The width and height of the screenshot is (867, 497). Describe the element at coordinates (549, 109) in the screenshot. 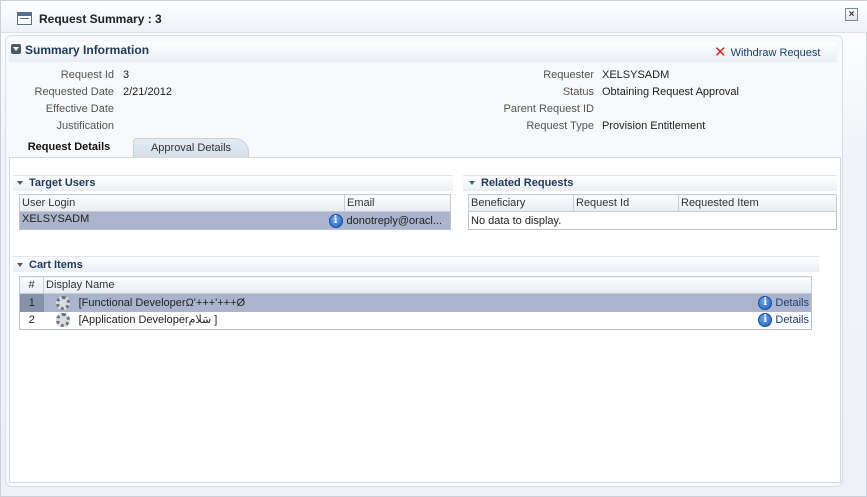

I see `parent-request-id-label: Parent Request ID` at that location.